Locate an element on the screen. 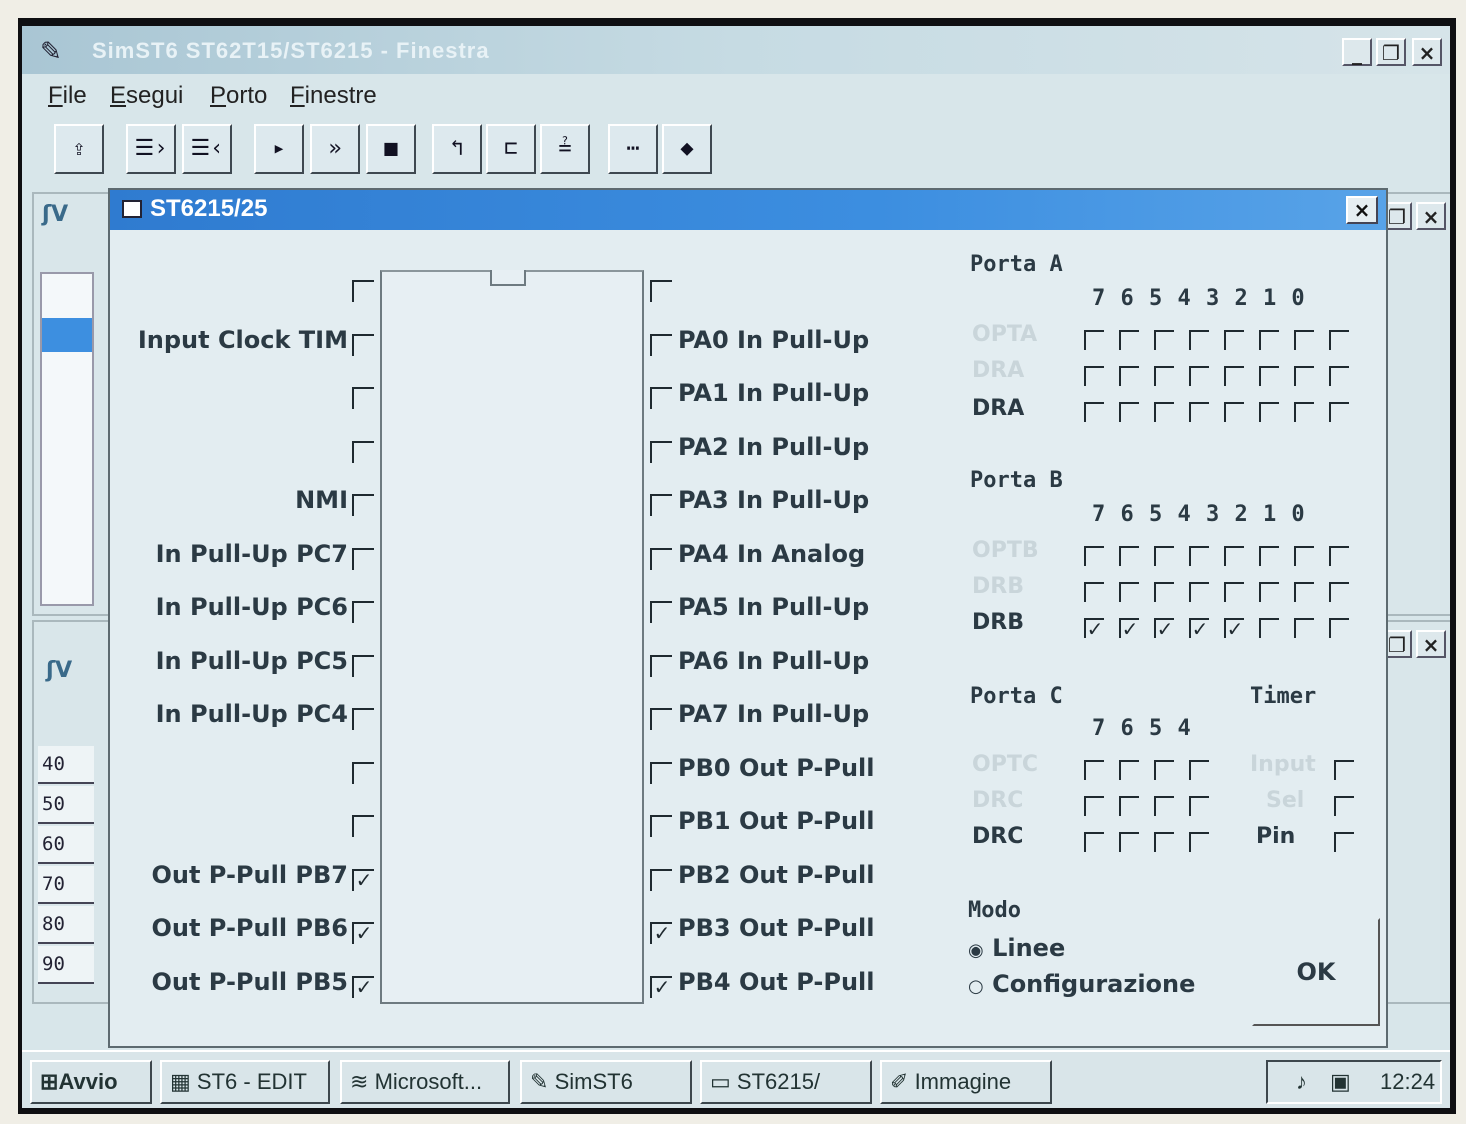  task-st6-edit: ▦ ST6 - EDIT is located at coordinates (245, 1082).